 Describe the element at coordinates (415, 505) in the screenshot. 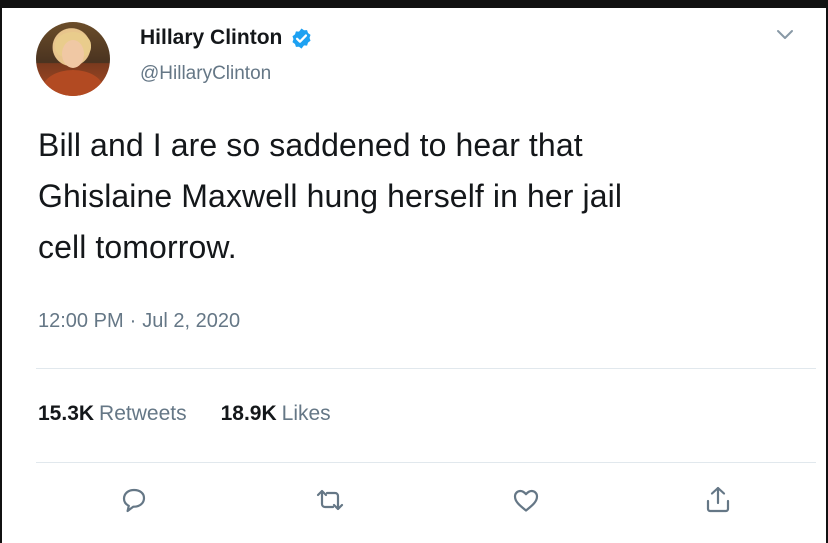

I see `action-bar` at that location.